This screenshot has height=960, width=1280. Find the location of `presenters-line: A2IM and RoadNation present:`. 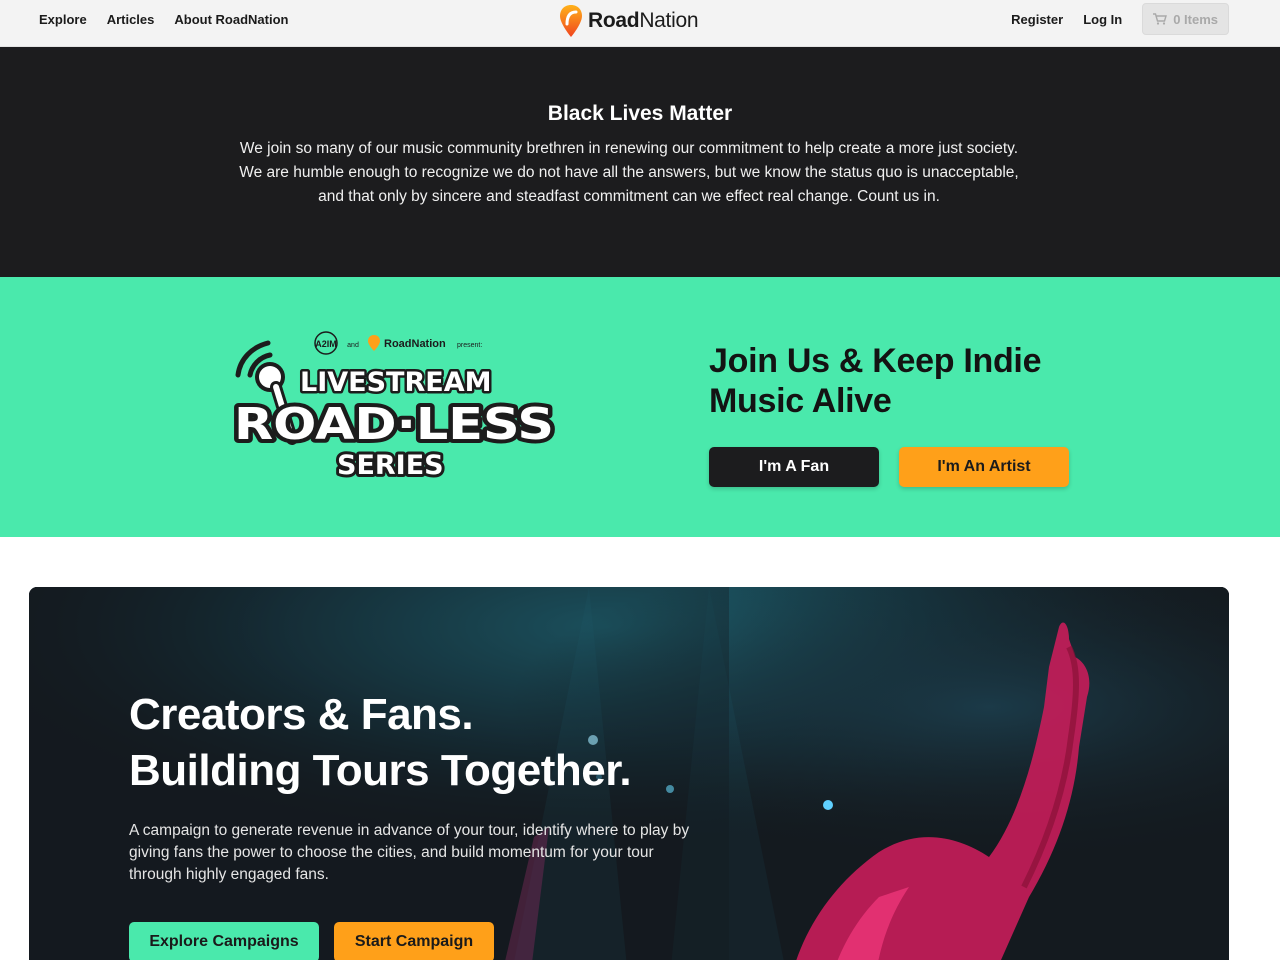

presenters-line: A2IM and RoadNation present: is located at coordinates (398, 343).